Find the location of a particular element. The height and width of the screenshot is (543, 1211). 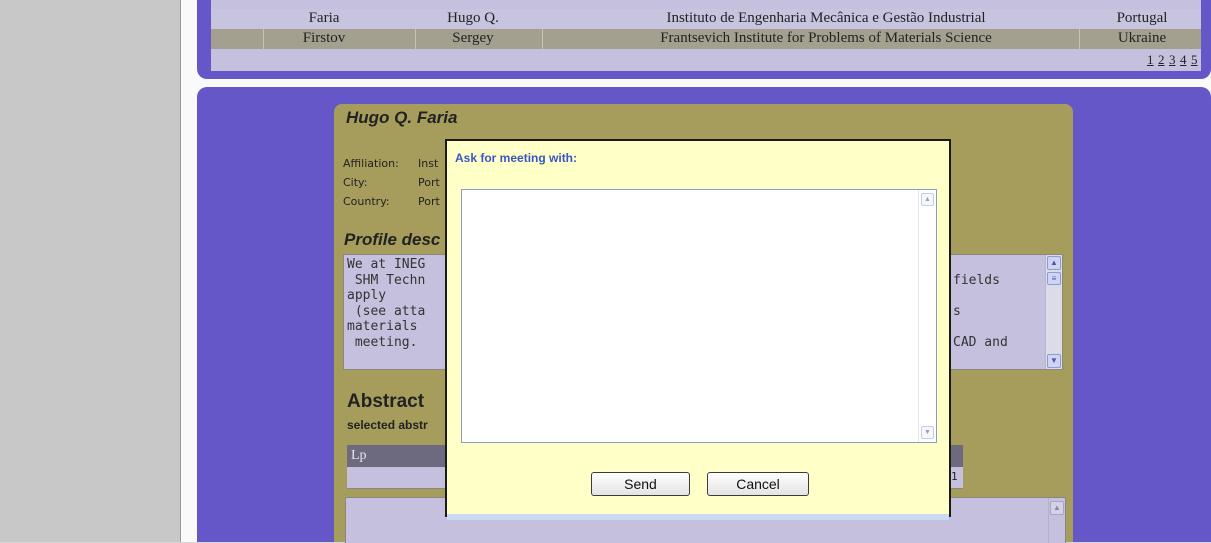

last-name-cell: Firstov is located at coordinates (324, 38).